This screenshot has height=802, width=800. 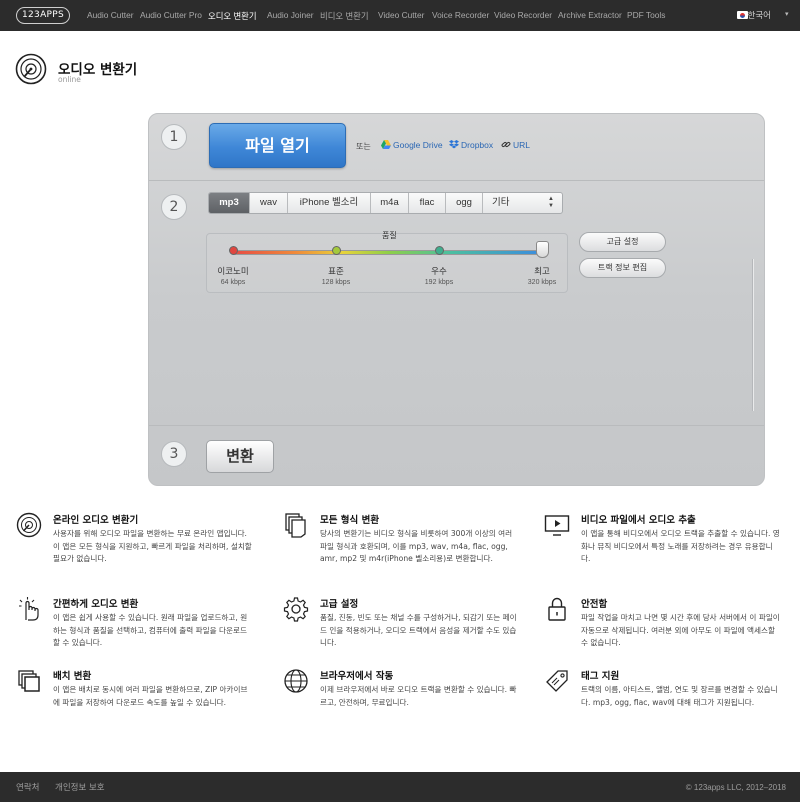 What do you see at coordinates (229, 203) in the screenshot?
I see `format-tab-mp3: mp3` at bounding box center [229, 203].